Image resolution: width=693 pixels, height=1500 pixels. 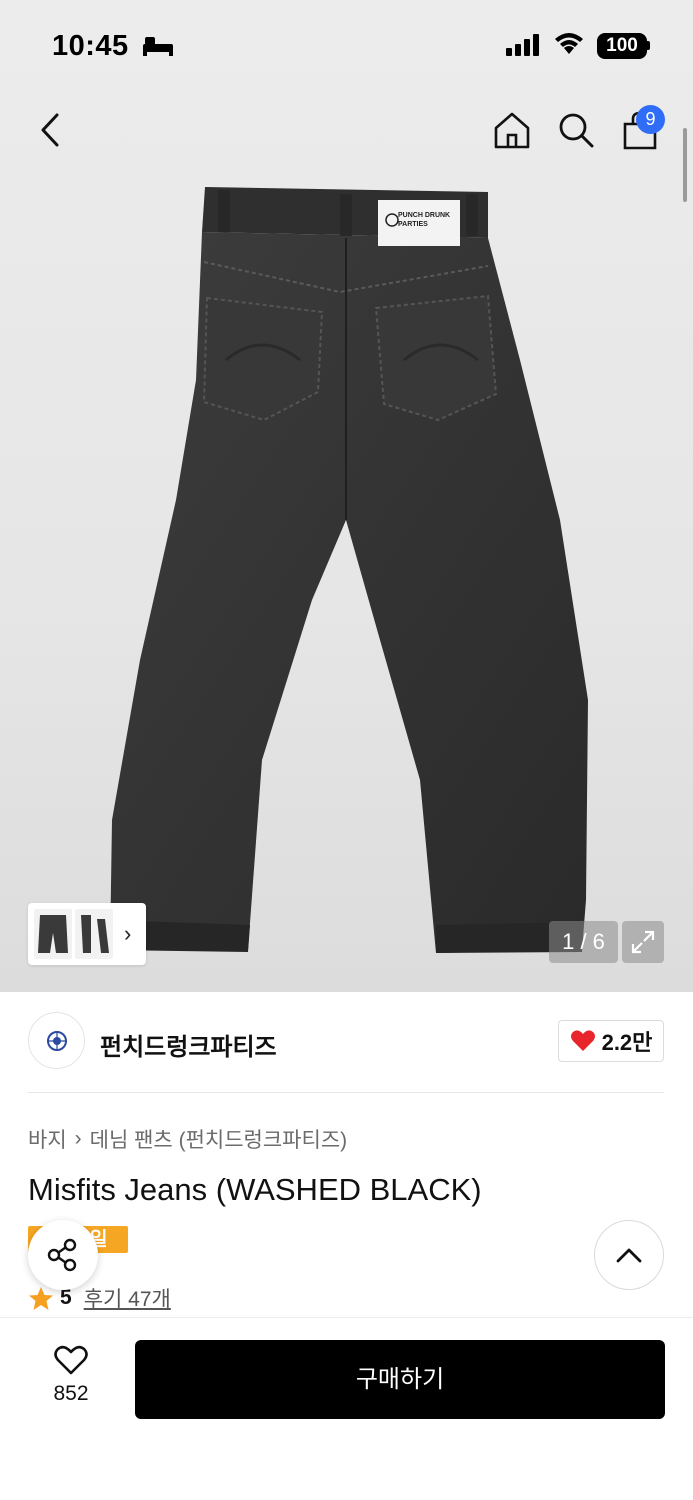 What do you see at coordinates (583, 942) in the screenshot?
I see `image-counter: 1 / 6` at bounding box center [583, 942].